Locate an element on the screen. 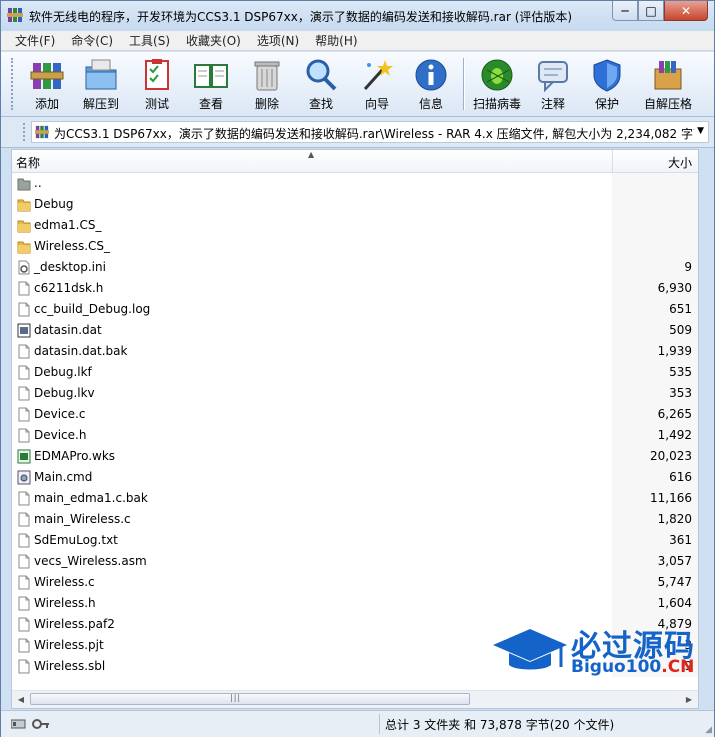  file-row: Wireless.c 5,747 is located at coordinates (355, 582).